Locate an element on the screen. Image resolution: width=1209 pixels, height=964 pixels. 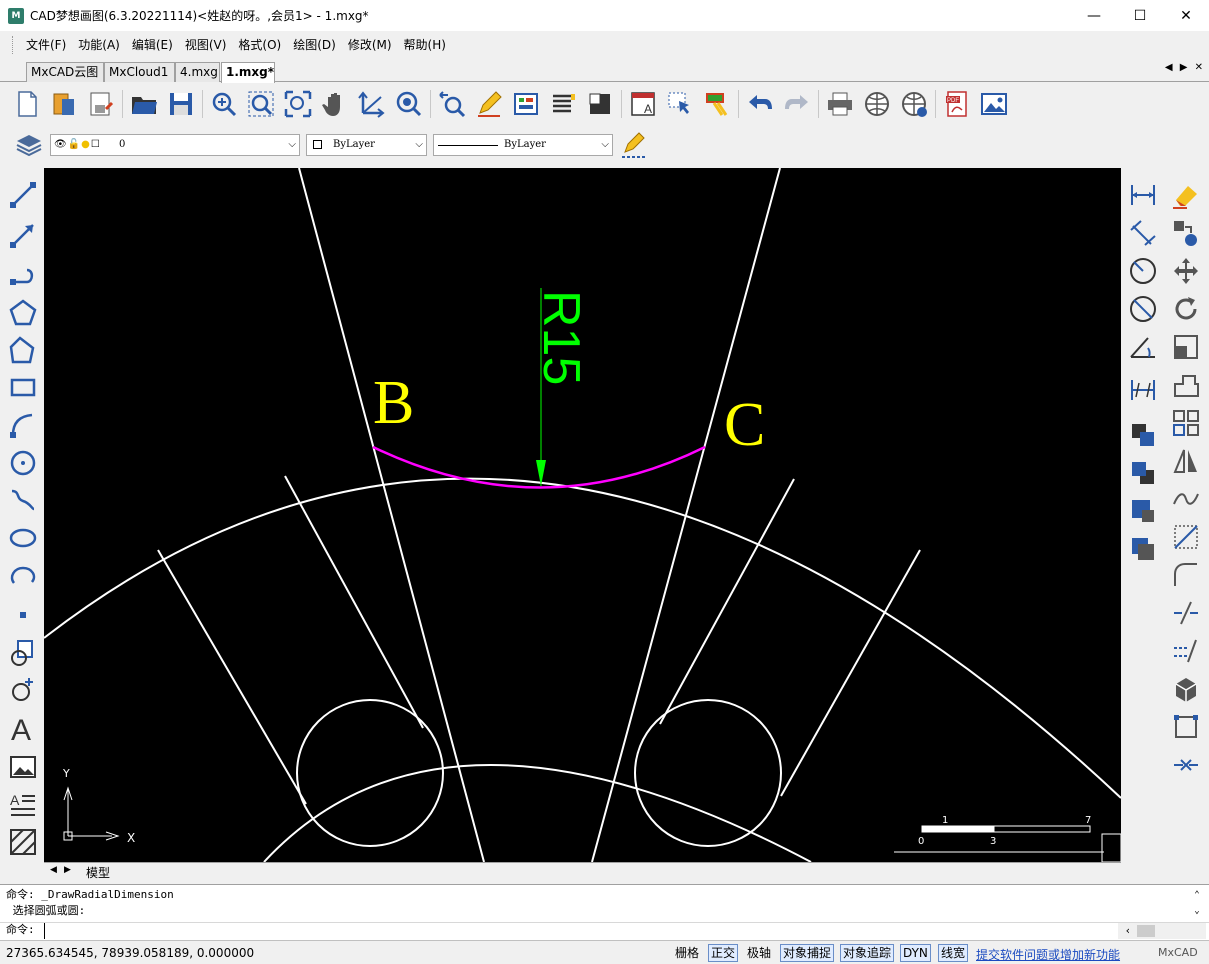
menu-file: 文件(F) is located at coordinates (46, 45).